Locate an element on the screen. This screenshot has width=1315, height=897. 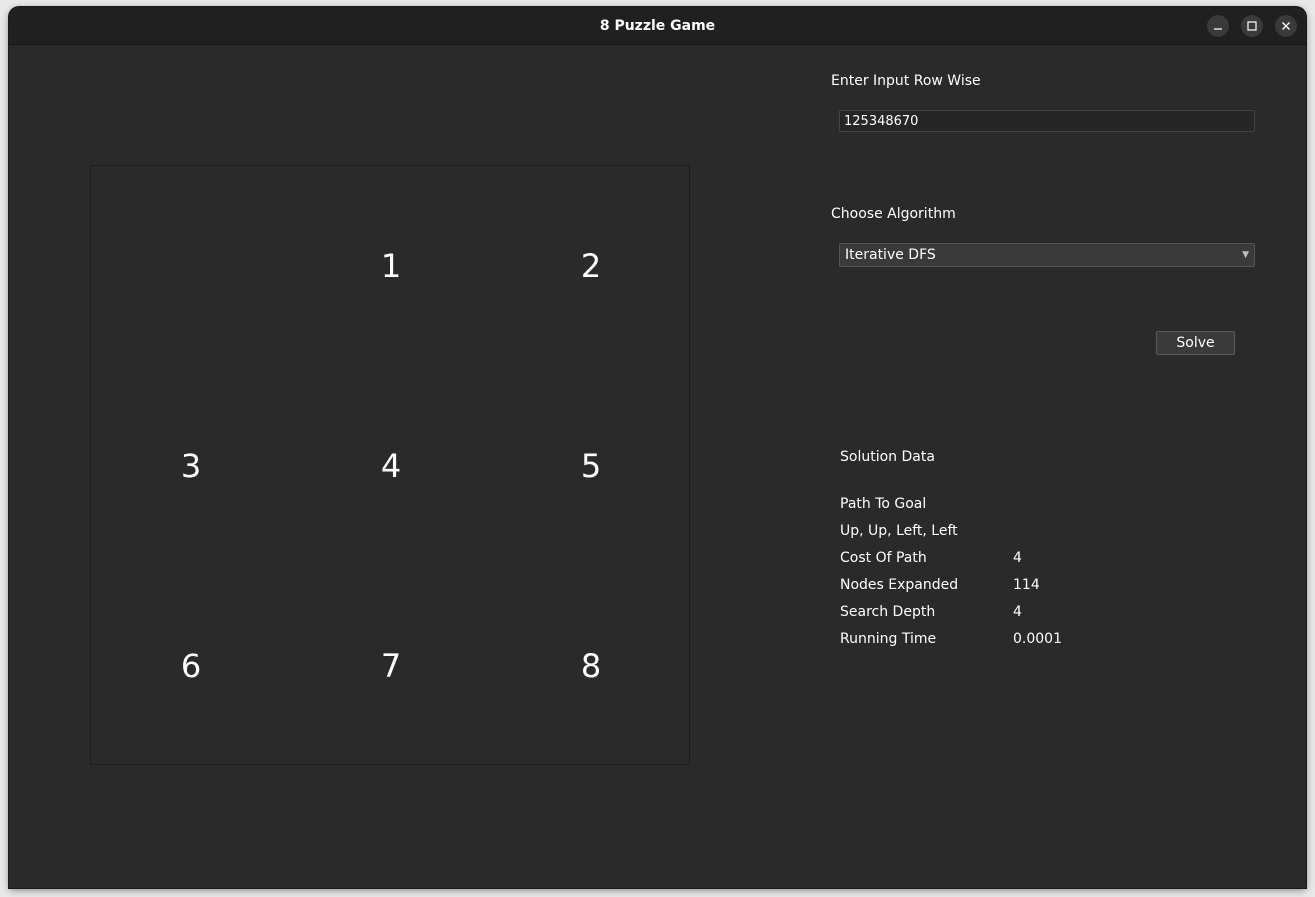
search-depth-label: Search Depth is located at coordinates (888, 612).